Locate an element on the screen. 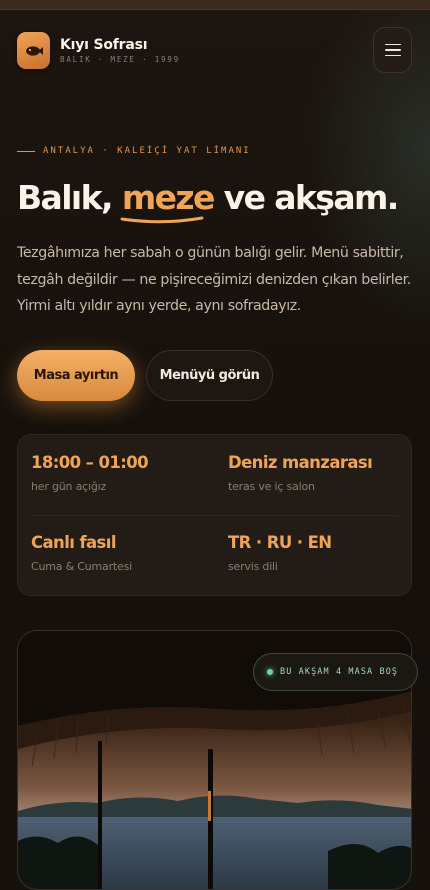 The width and height of the screenshot is (430, 890). brand: Kıyı Sofrası BALIK · MEZE · 1999 is located at coordinates (98, 50).